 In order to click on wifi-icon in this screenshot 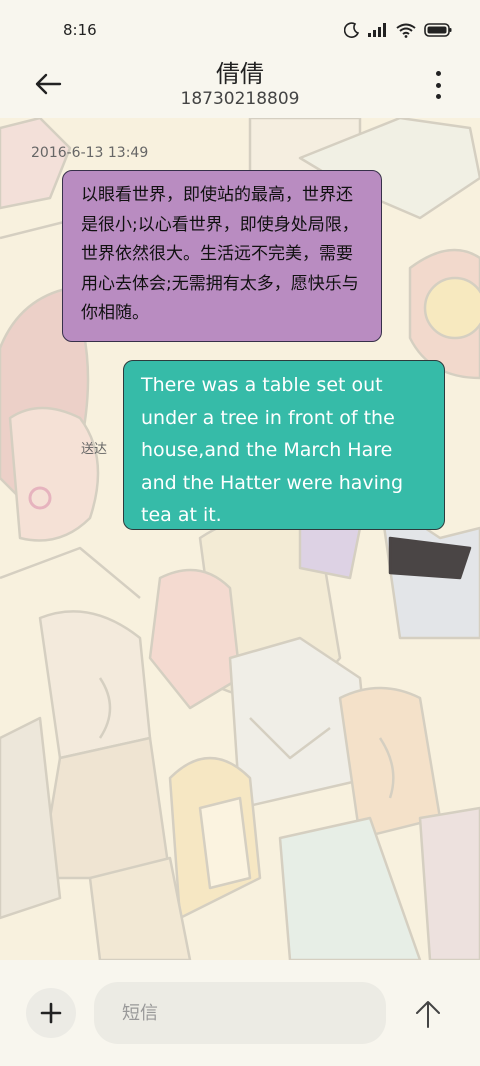, I will do `click(406, 30)`.